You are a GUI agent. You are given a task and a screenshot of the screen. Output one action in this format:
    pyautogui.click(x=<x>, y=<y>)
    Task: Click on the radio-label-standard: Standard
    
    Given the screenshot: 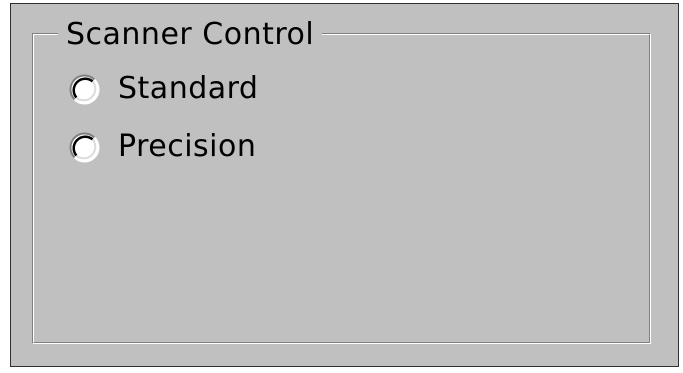 What is the action you would take?
    pyautogui.click(x=188, y=88)
    